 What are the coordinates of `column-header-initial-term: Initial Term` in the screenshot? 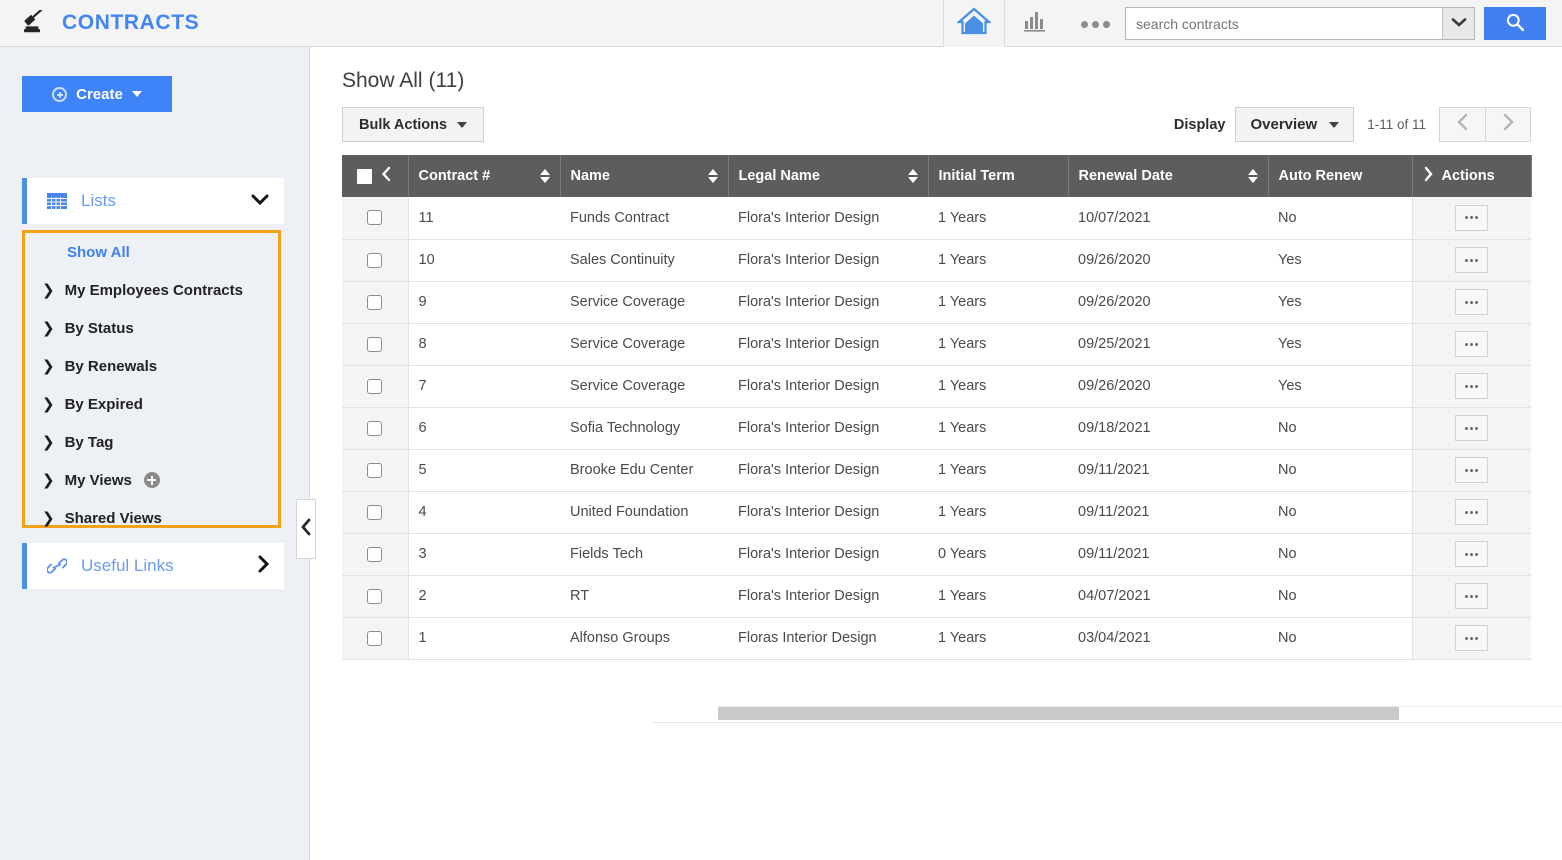 It's located at (998, 176).